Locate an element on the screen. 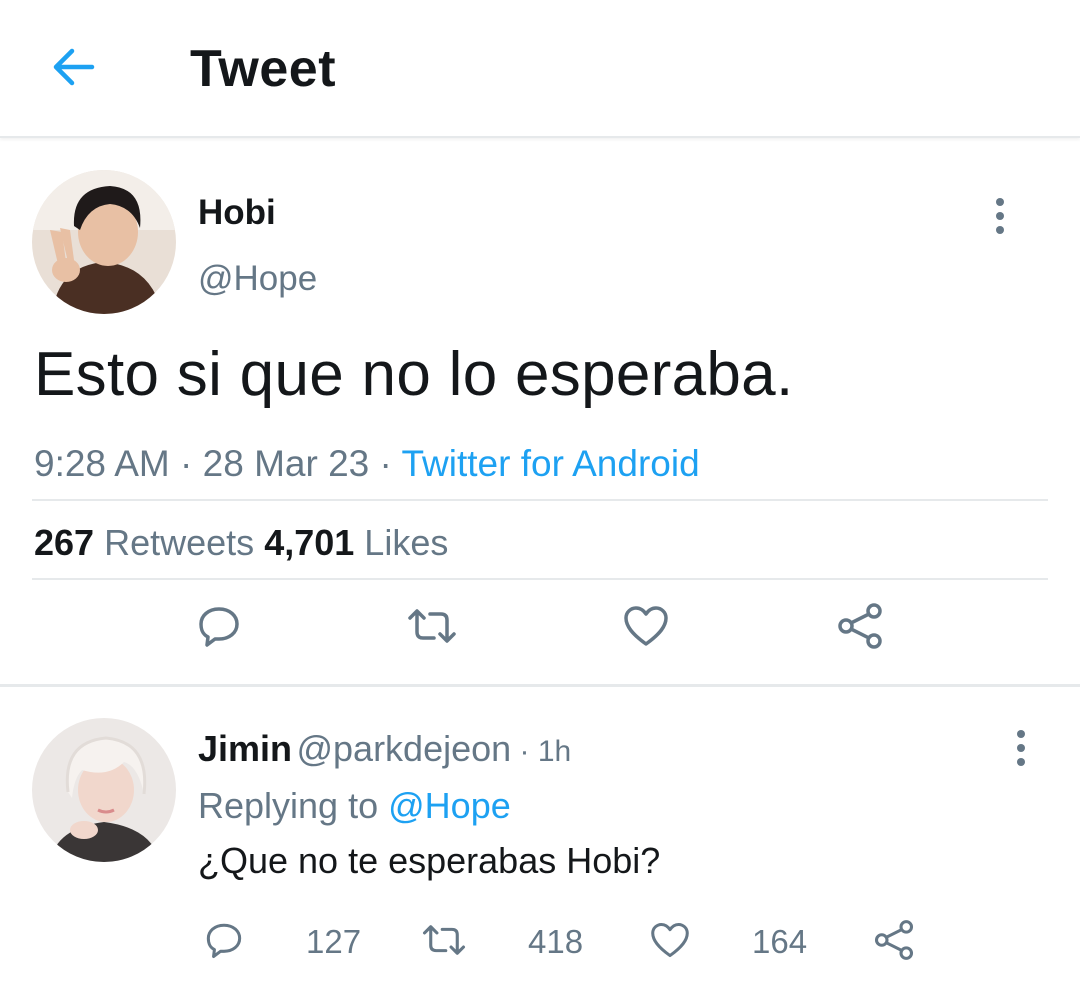 Image resolution: width=1080 pixels, height=996 pixels. tweet-stats: 267 Retweets 4,701 Likes is located at coordinates (241, 543).